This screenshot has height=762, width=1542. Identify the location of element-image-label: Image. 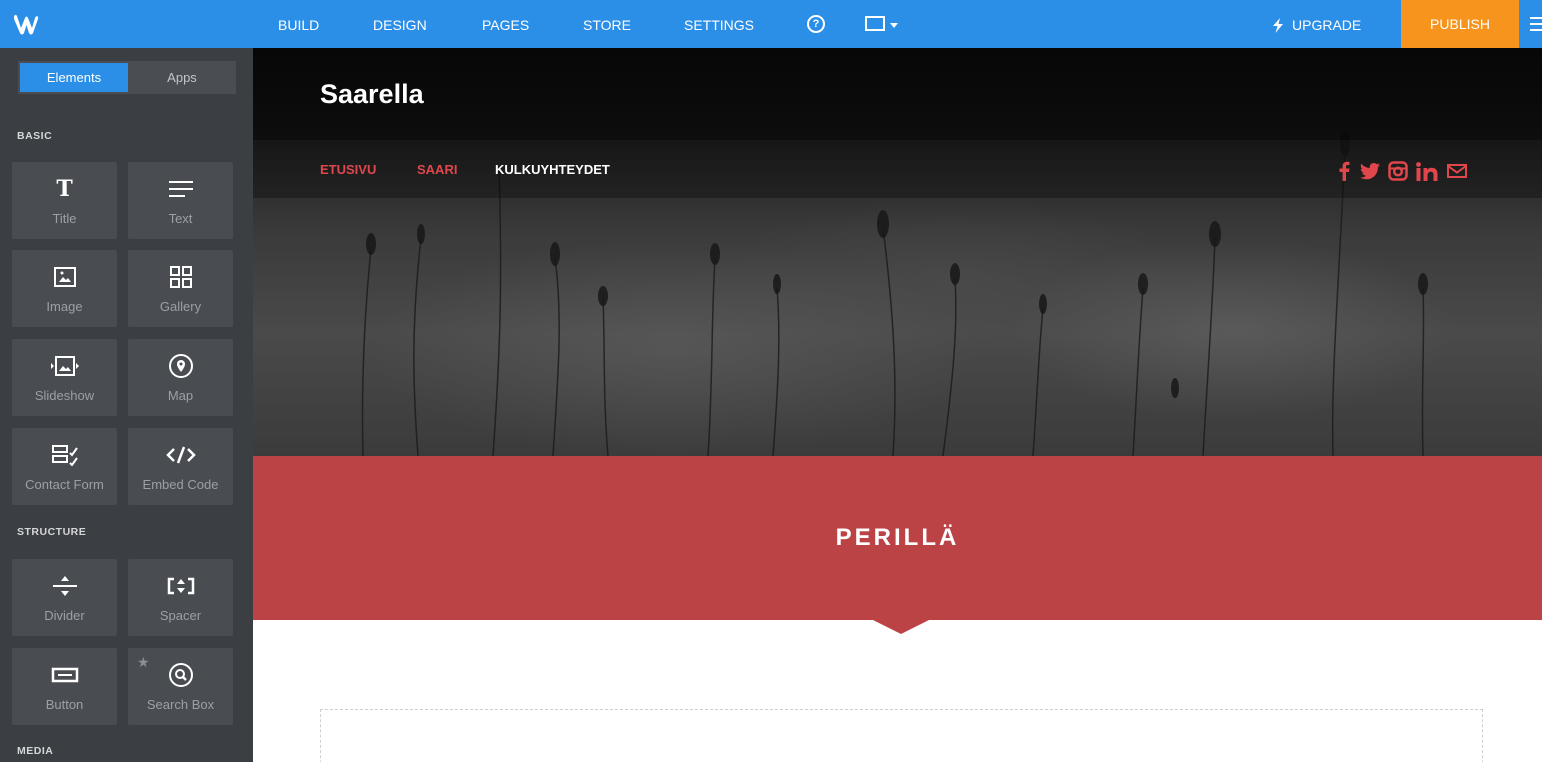
(64, 306).